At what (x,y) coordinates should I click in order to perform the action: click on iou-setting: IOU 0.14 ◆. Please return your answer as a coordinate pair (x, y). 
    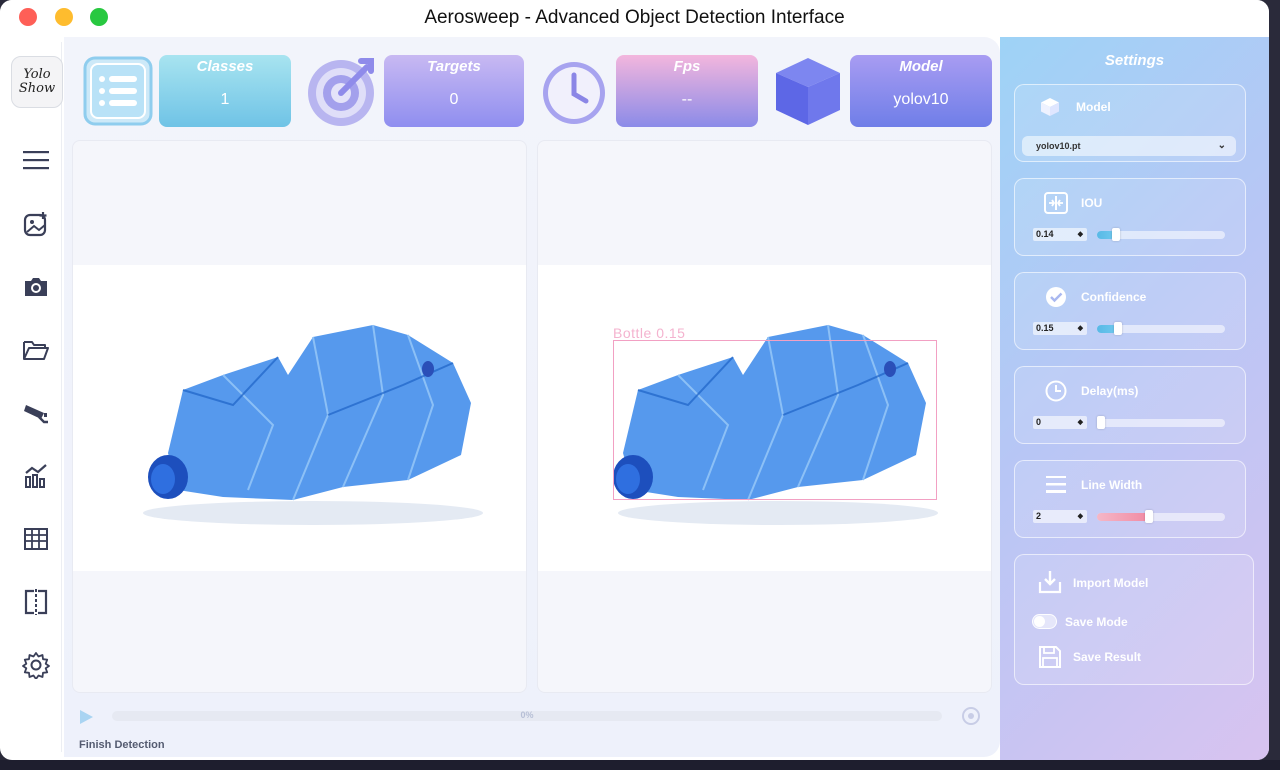
    Looking at the image, I should click on (1130, 217).